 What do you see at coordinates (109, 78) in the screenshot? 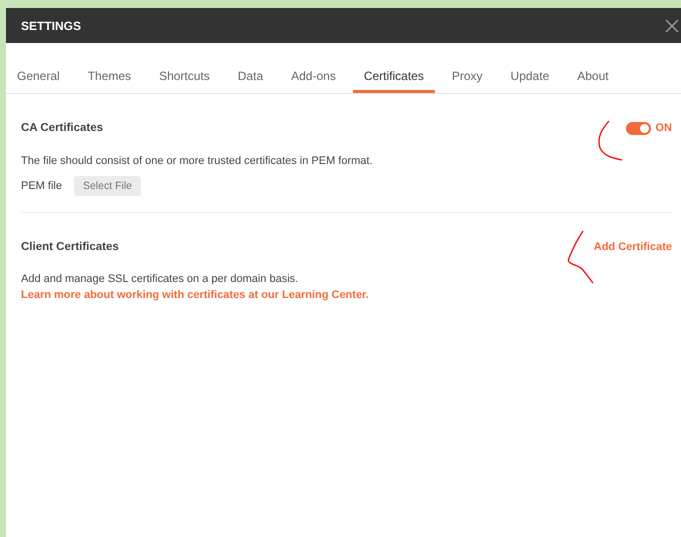
I see `tab: Themes` at bounding box center [109, 78].